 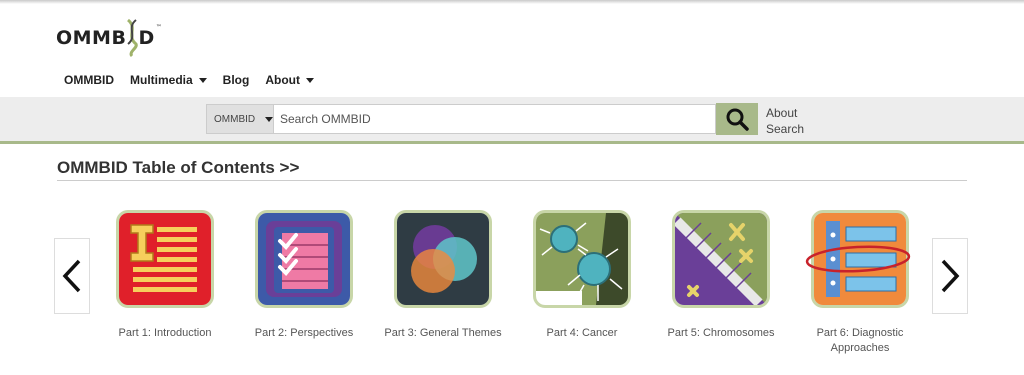 I want to click on main-nav: OMMBID Multimedia Blog About, so click(x=189, y=80).